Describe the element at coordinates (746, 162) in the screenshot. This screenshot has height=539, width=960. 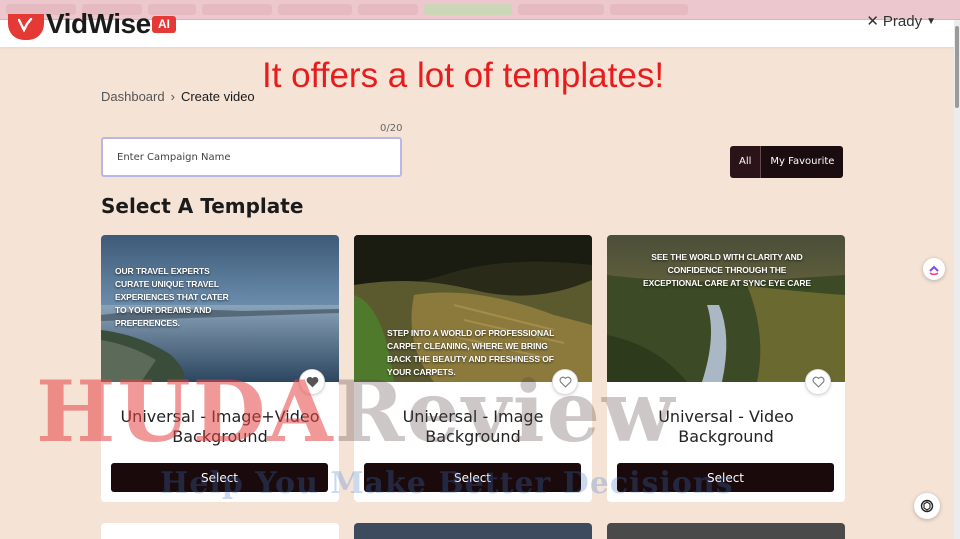
I see `filter-all-button: All` at that location.